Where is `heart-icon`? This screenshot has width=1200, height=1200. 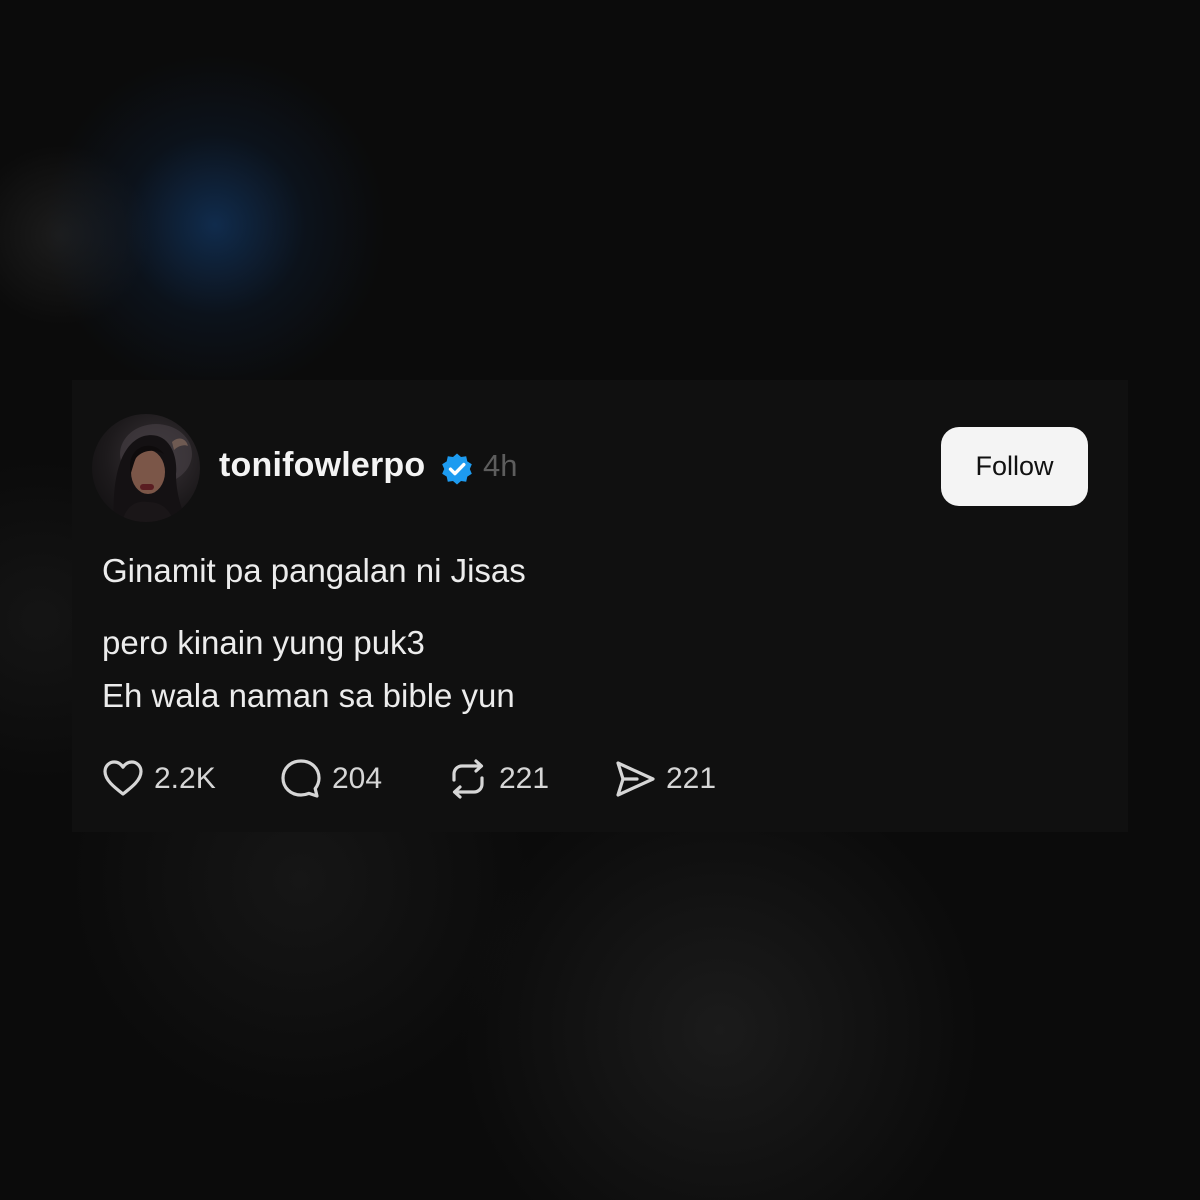
heart-icon is located at coordinates (123, 778).